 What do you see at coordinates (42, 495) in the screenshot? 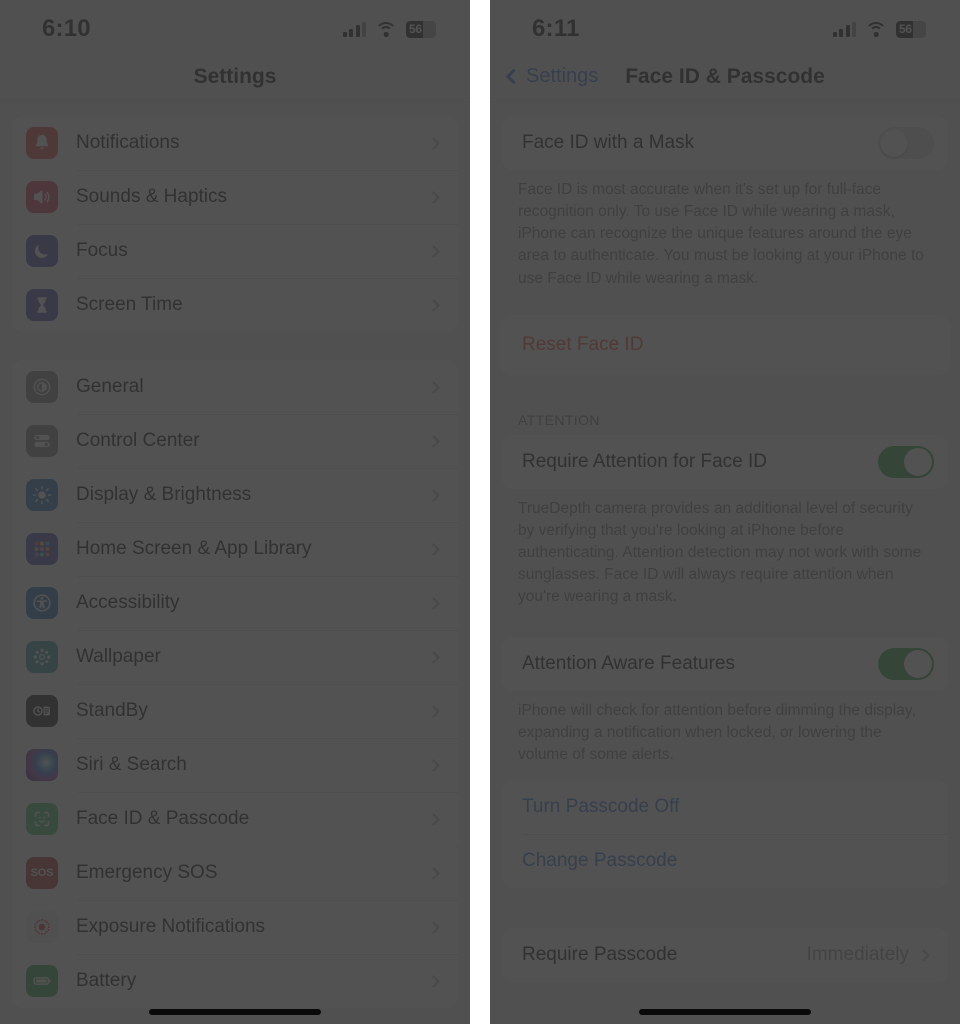
I see `brightness-icon` at bounding box center [42, 495].